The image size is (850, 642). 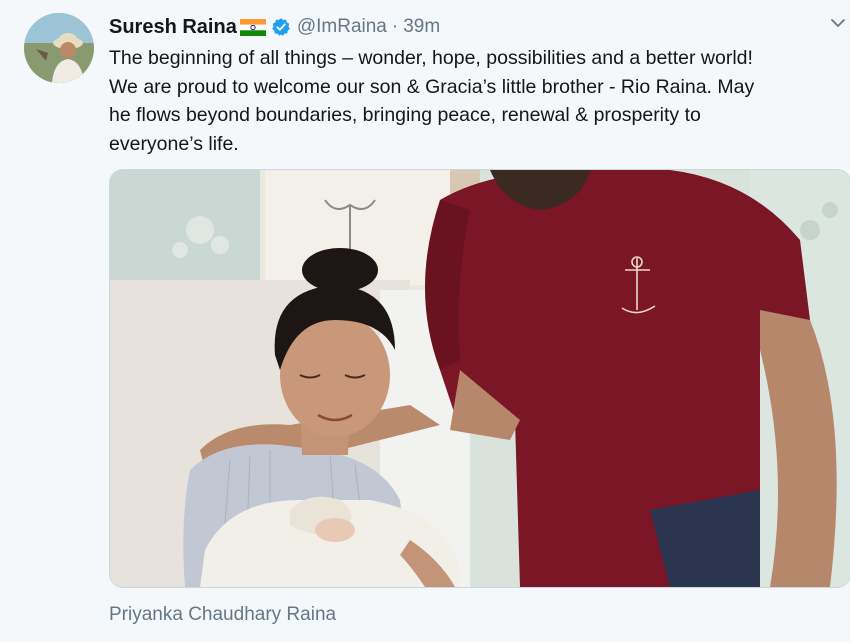 What do you see at coordinates (59, 48) in the screenshot?
I see `author-avatar` at bounding box center [59, 48].